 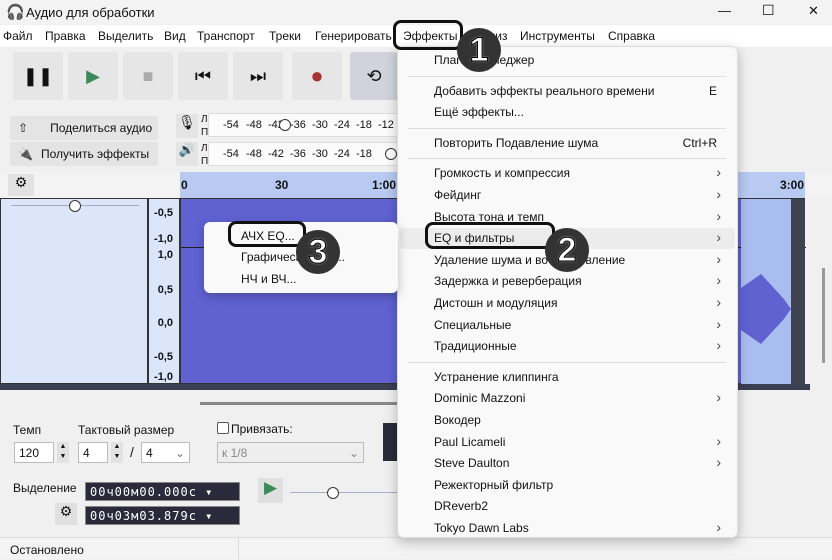 I want to click on menu-tracks: Треки, so click(x=285, y=36).